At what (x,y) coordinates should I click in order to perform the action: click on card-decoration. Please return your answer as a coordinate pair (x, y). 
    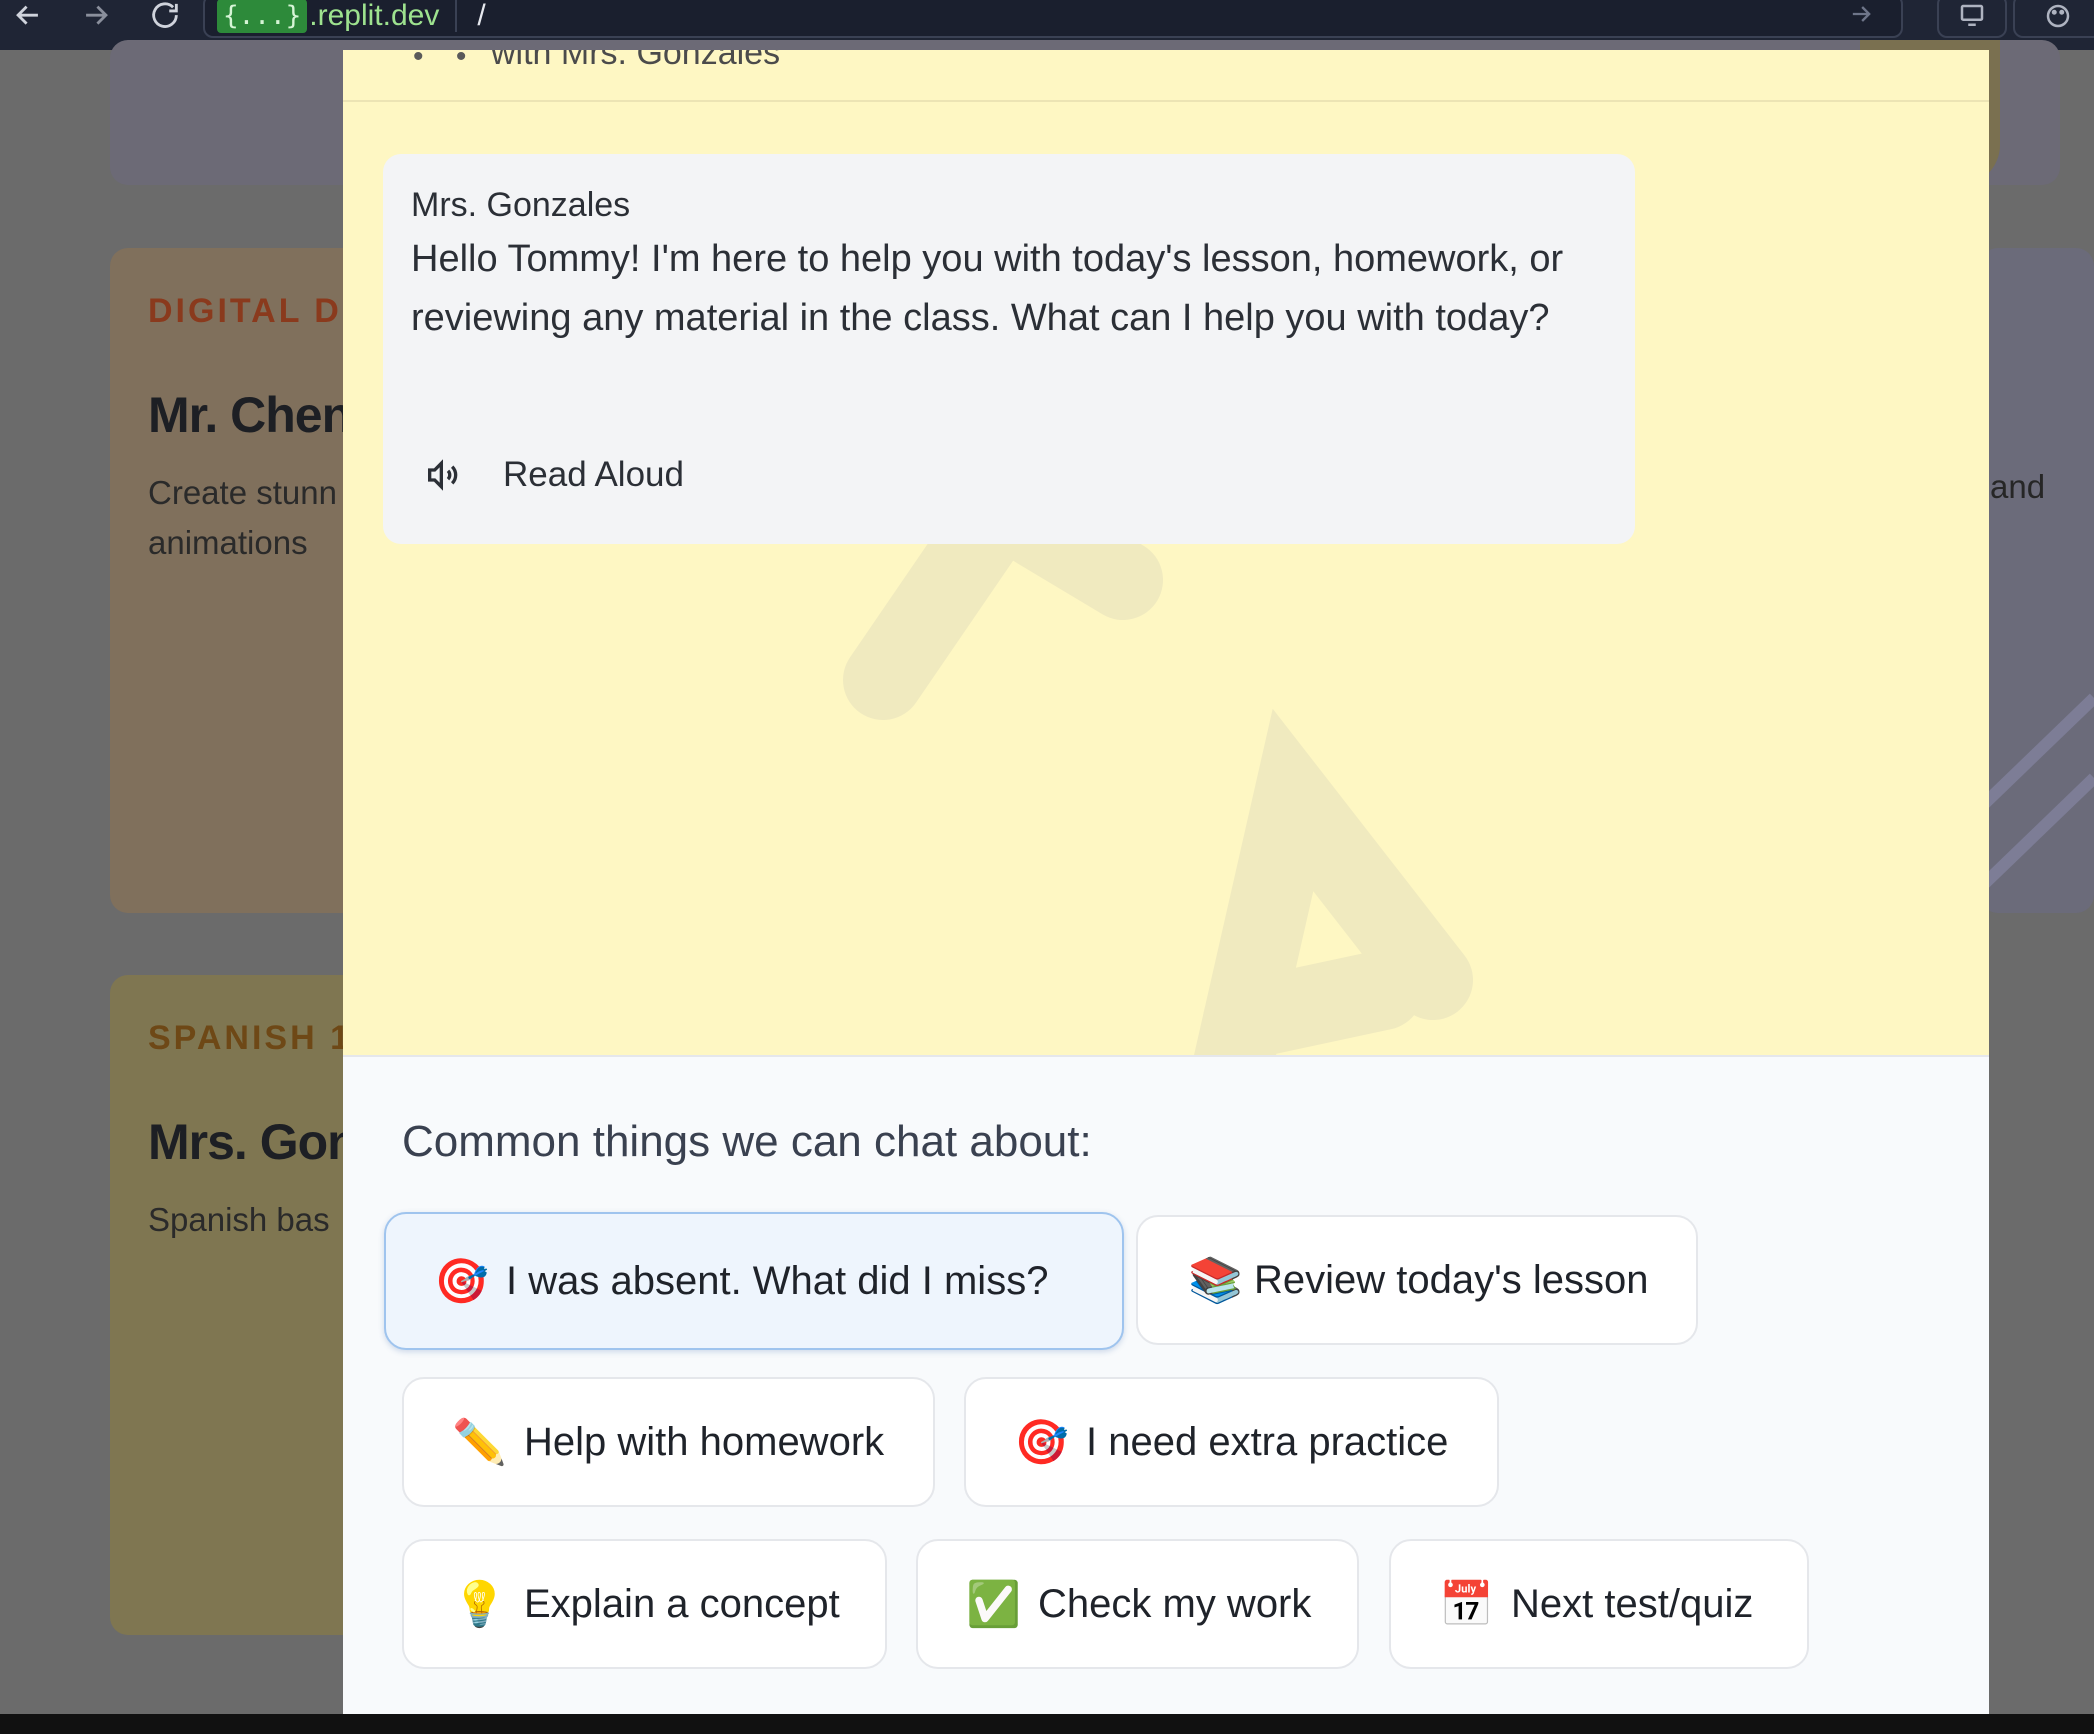
    Looking at the image, I should click on (2037, 793).